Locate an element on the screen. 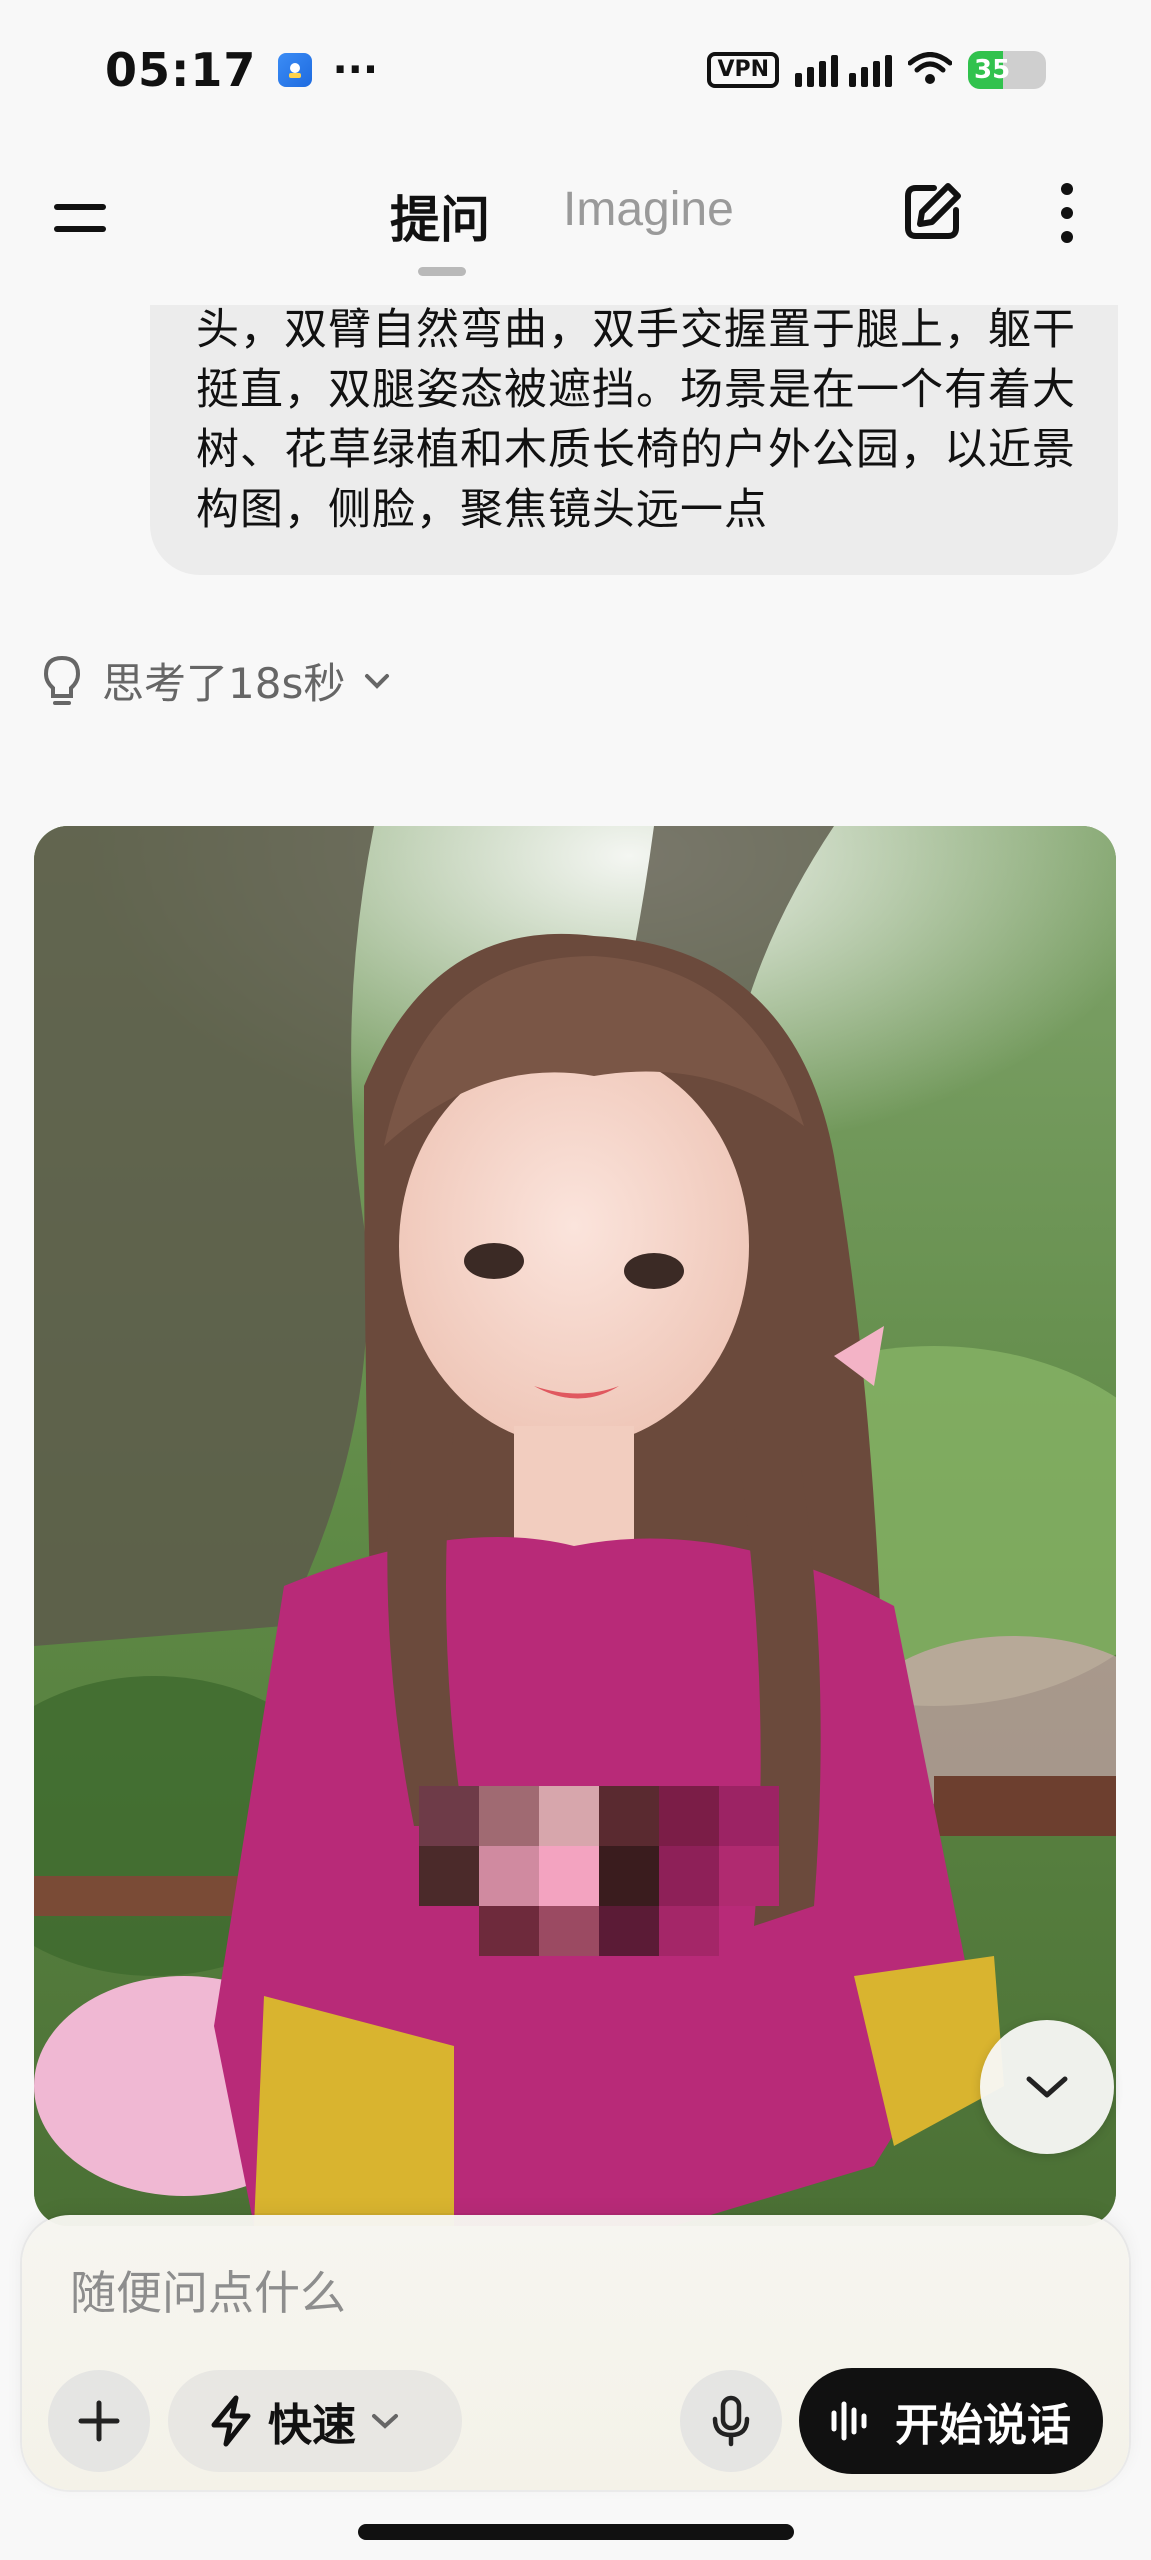 Image resolution: width=1151 pixels, height=2560 pixels. status-icons: VPN 35 is located at coordinates (876, 70).